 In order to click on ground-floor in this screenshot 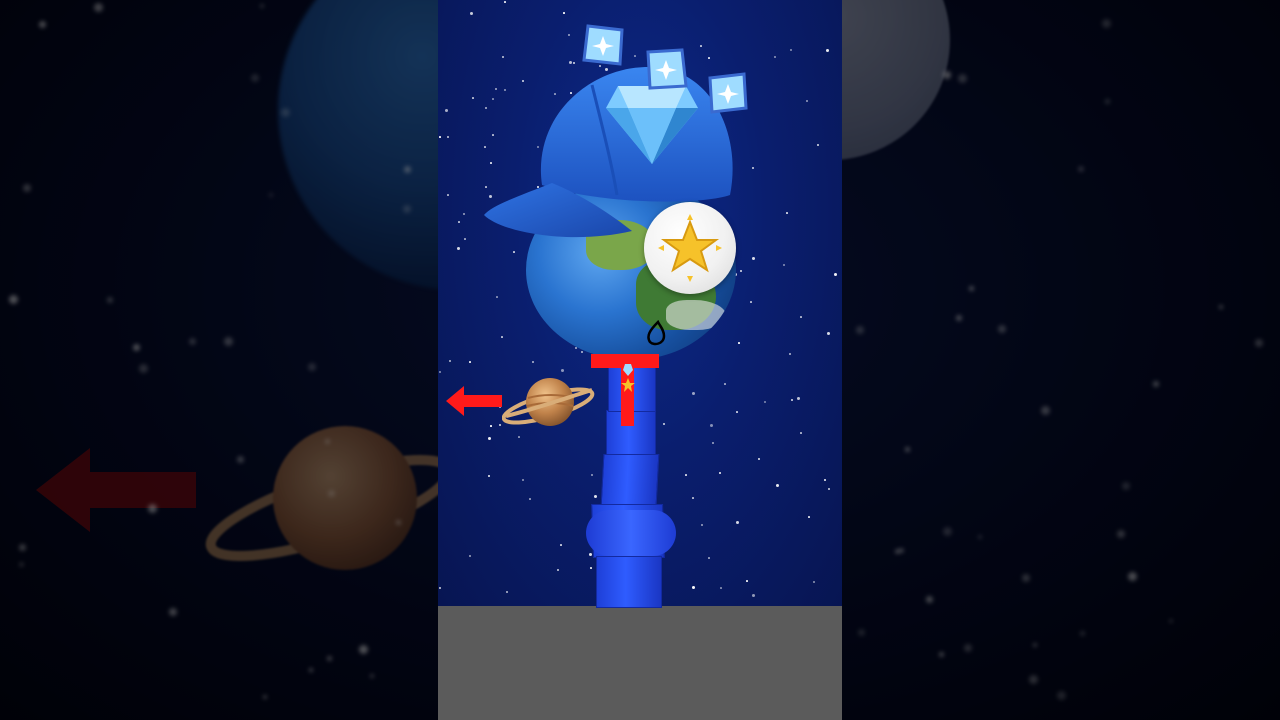, I will do `click(640, 663)`.